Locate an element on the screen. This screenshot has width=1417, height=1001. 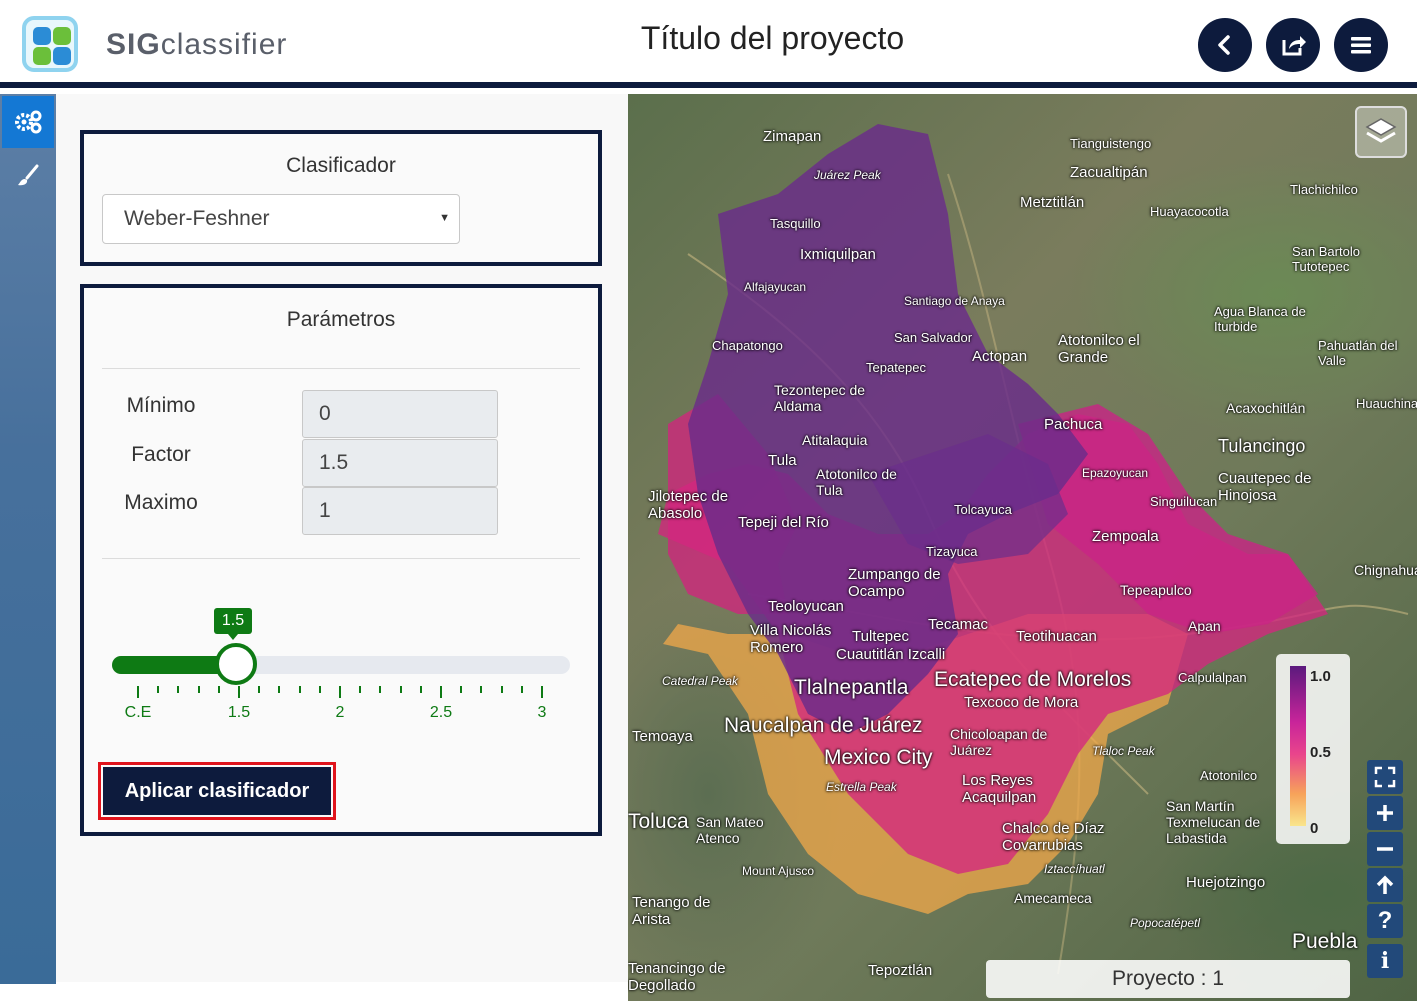
map-label: Zimapan is located at coordinates (792, 136).